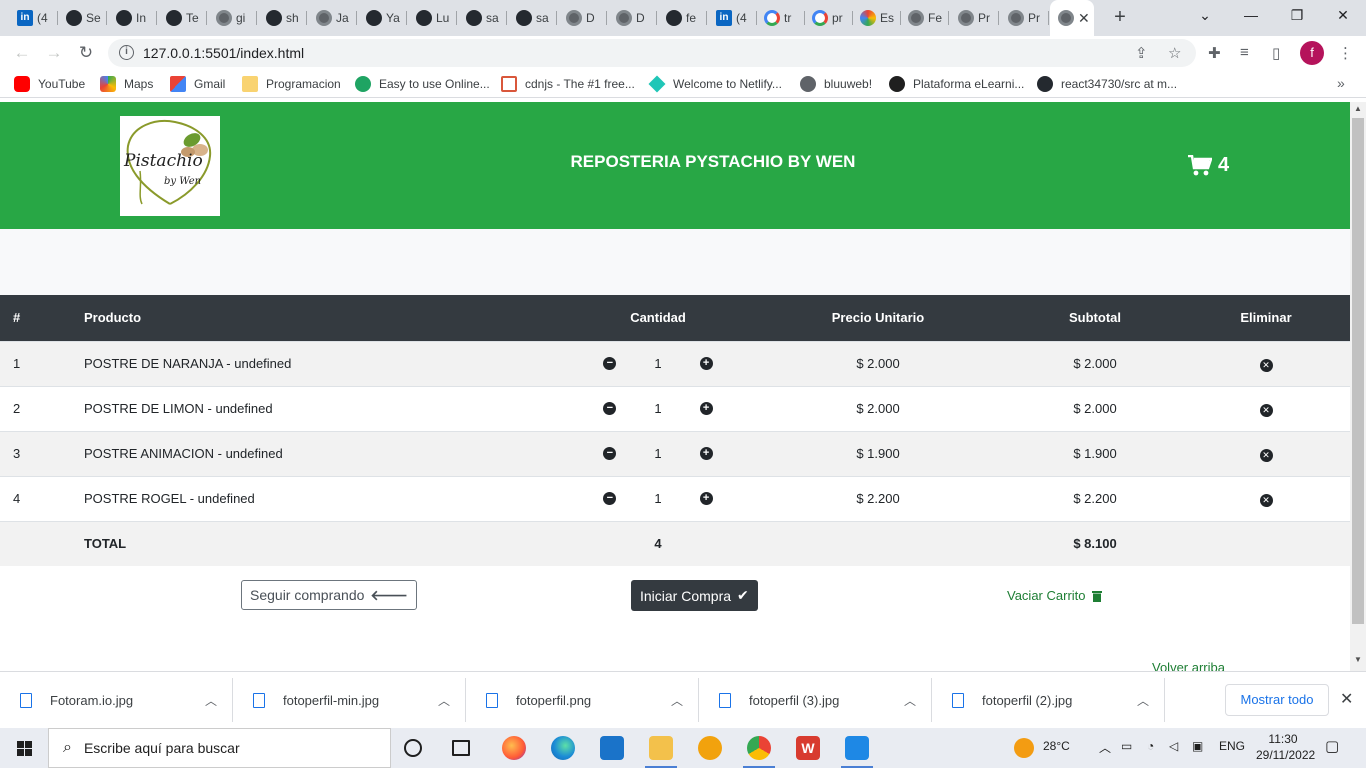 This screenshot has width=1366, height=768. What do you see at coordinates (1150, 746) in the screenshot?
I see `network-icon: ◔` at bounding box center [1150, 746].